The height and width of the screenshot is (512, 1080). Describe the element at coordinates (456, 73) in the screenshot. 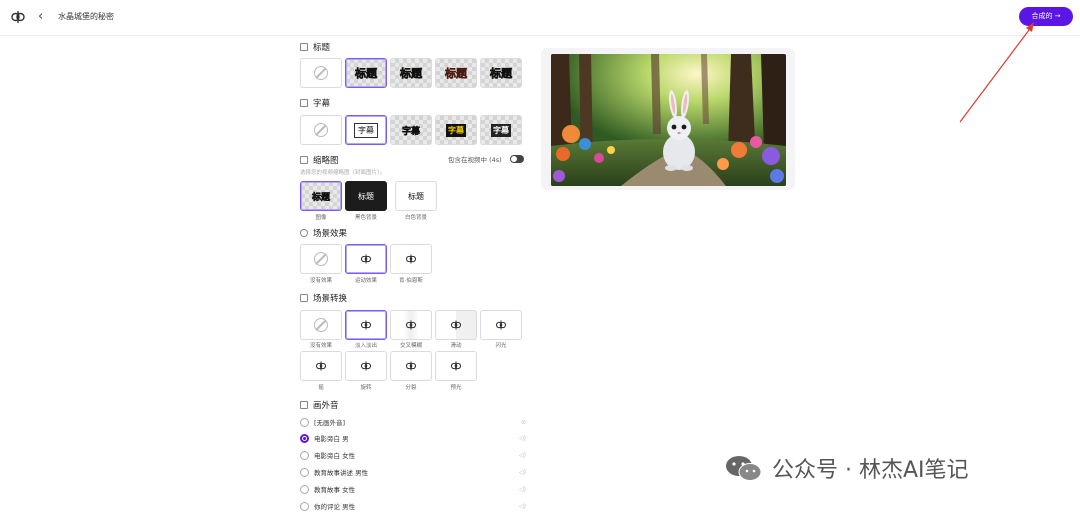

I see `title-option-red: 标题` at that location.